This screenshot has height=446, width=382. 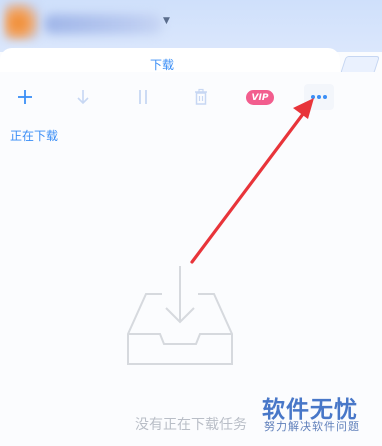 What do you see at coordinates (312, 426) in the screenshot?
I see `watermark-subtitle: 努力解决软件问题` at bounding box center [312, 426].